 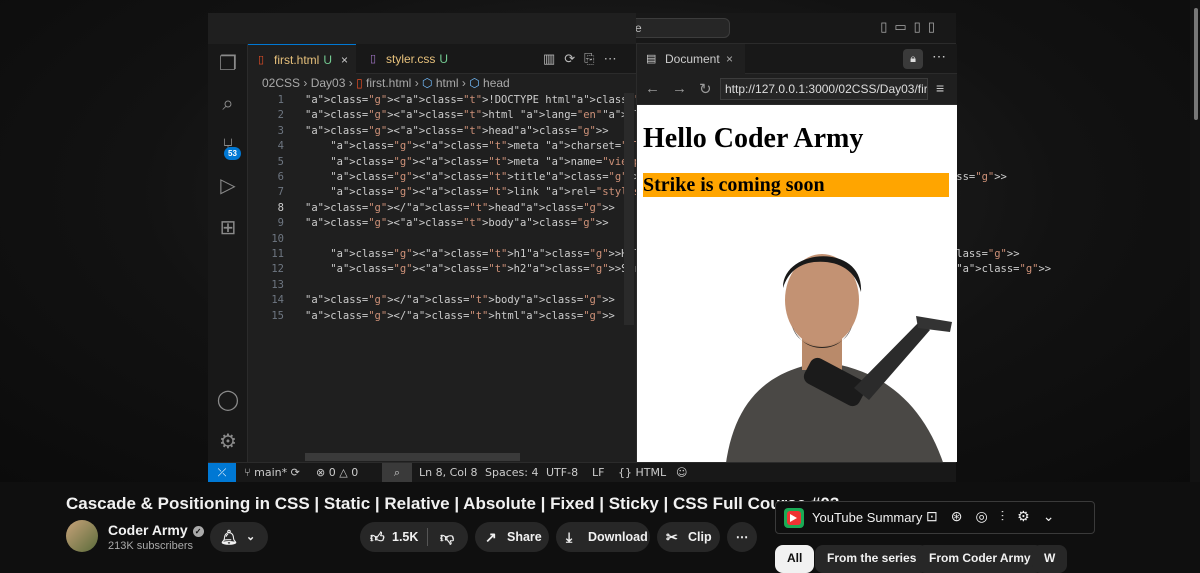 I want to click on breadcrumb-item: 02CSS, so click(x=281, y=83).